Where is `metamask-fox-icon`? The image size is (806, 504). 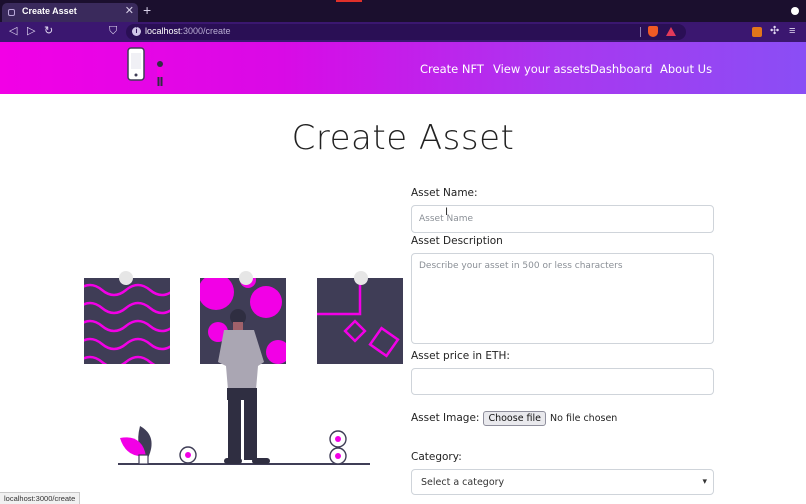
metamask-fox-icon is located at coordinates (757, 32).